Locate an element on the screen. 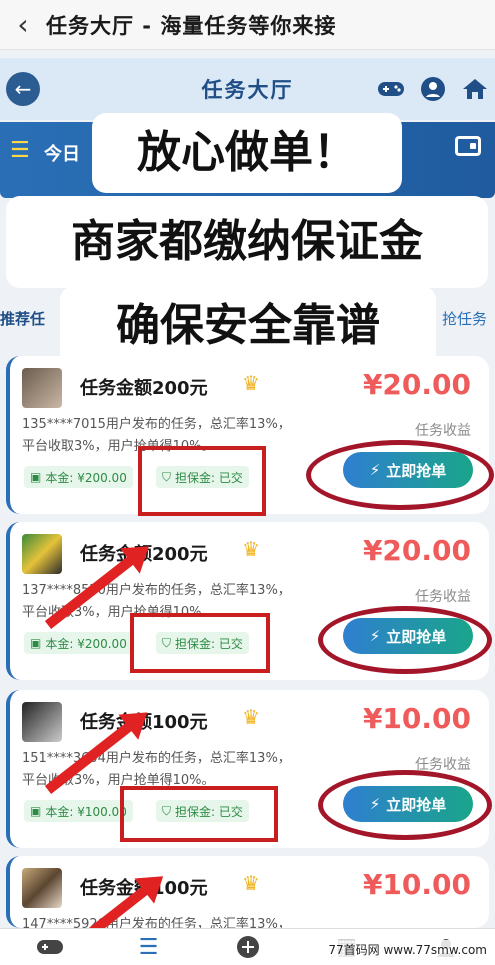 This screenshot has width=495, height=965. task-title: 任务金额200元 is located at coordinates (144, 388).